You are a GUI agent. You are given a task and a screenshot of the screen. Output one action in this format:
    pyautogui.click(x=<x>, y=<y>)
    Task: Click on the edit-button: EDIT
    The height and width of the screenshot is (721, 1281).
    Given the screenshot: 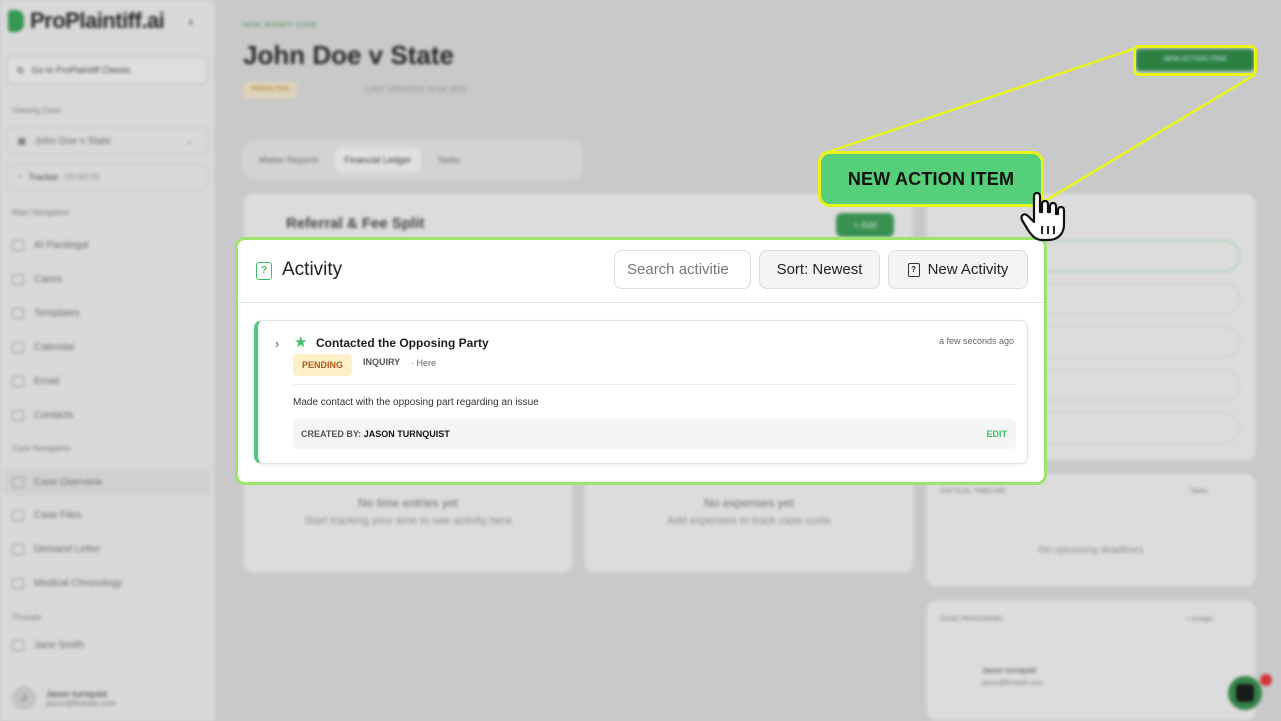 What is the action you would take?
    pyautogui.click(x=996, y=434)
    